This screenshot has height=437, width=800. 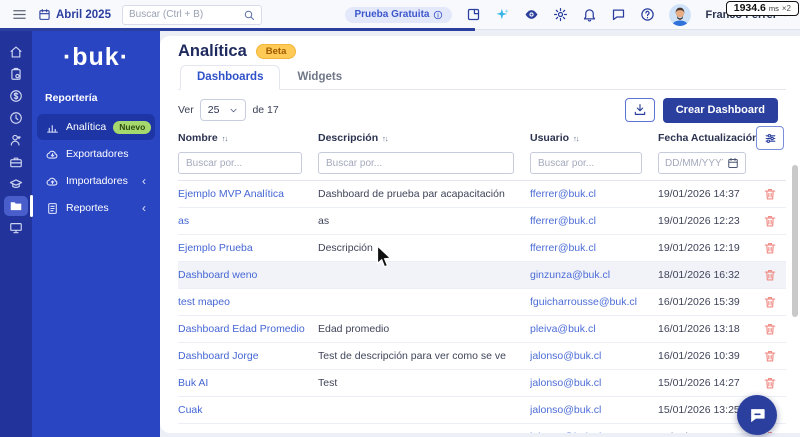 I want to click on table-row: Buk AI Test jalonso@buk.cl 15/01/2026 14:27, so click(x=482, y=383).